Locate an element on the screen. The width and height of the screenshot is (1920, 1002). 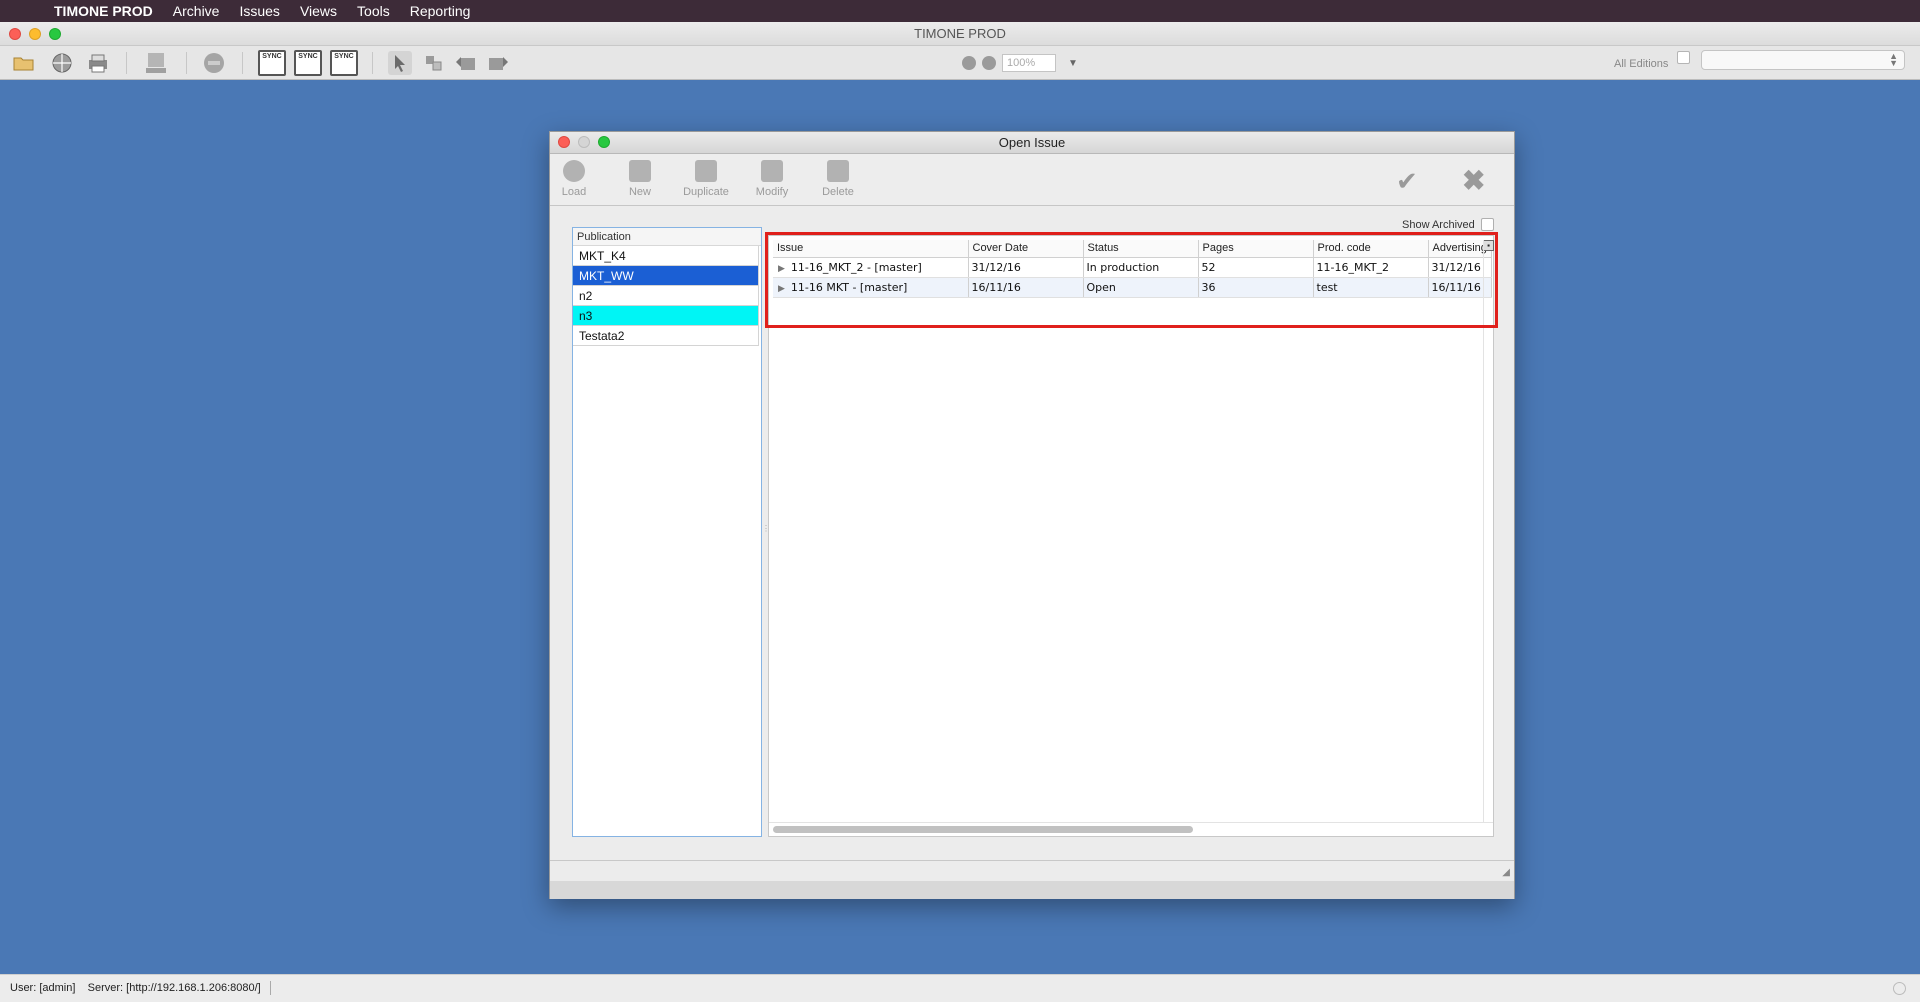
menu-issues: Issues is located at coordinates (259, 11).